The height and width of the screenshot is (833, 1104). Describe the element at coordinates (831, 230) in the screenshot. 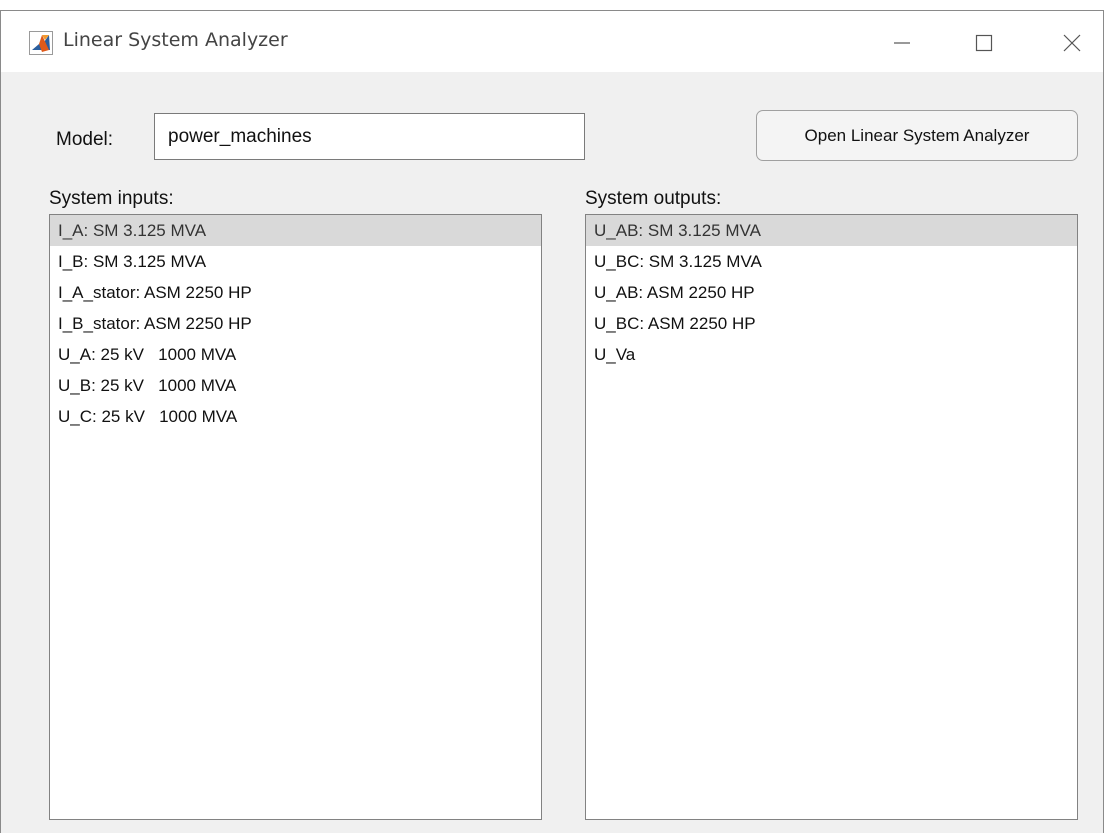

I see `output-list-item: U_AB: SM 3.125 MVA` at that location.